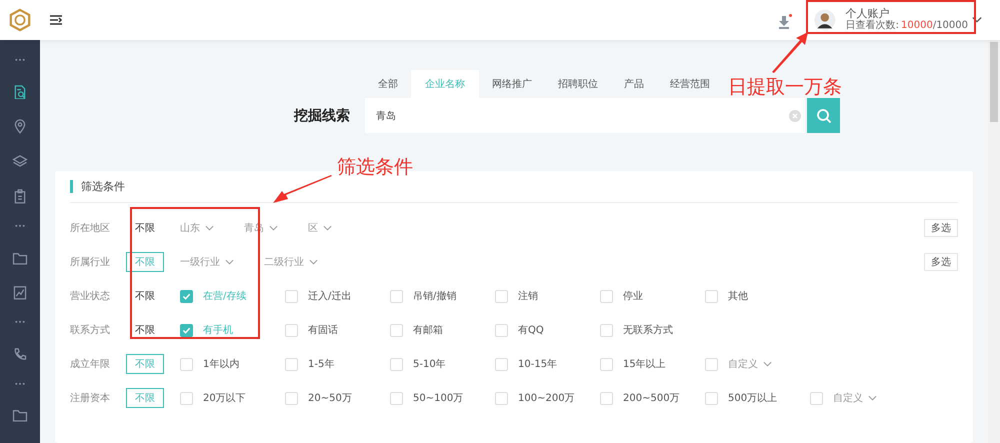 The height and width of the screenshot is (443, 1000). I want to click on search-button, so click(823, 115).